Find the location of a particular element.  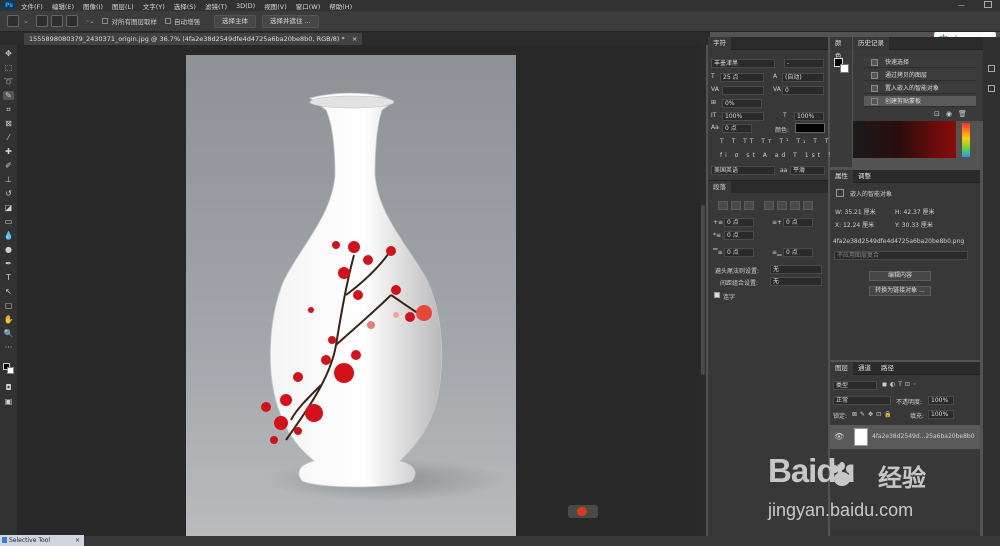

history-item: 通过拷贝的图层 is located at coordinates (920, 75).